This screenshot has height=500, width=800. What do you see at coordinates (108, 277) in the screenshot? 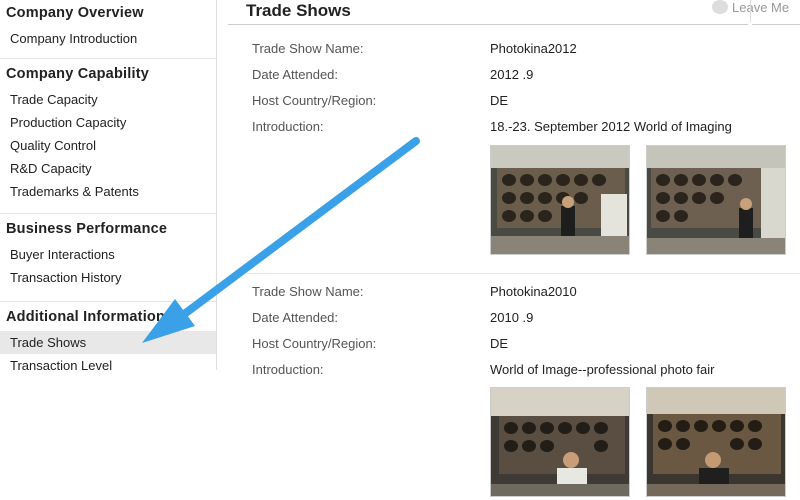
I see `sidebar-item-transaction-history: Transaction History` at bounding box center [108, 277].